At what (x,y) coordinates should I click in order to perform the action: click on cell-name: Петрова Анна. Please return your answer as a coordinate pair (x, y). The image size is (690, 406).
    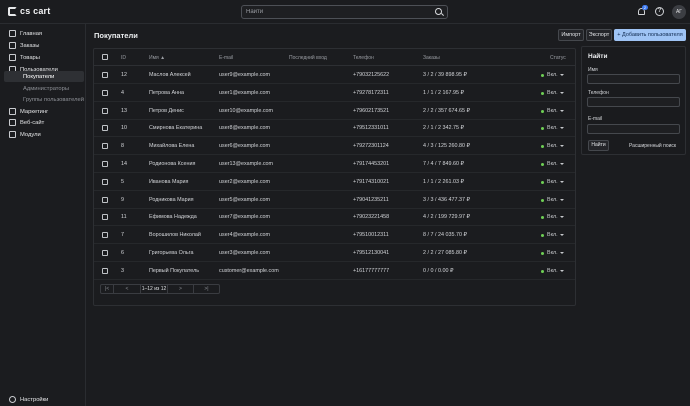
    Looking at the image, I should click on (166, 93).